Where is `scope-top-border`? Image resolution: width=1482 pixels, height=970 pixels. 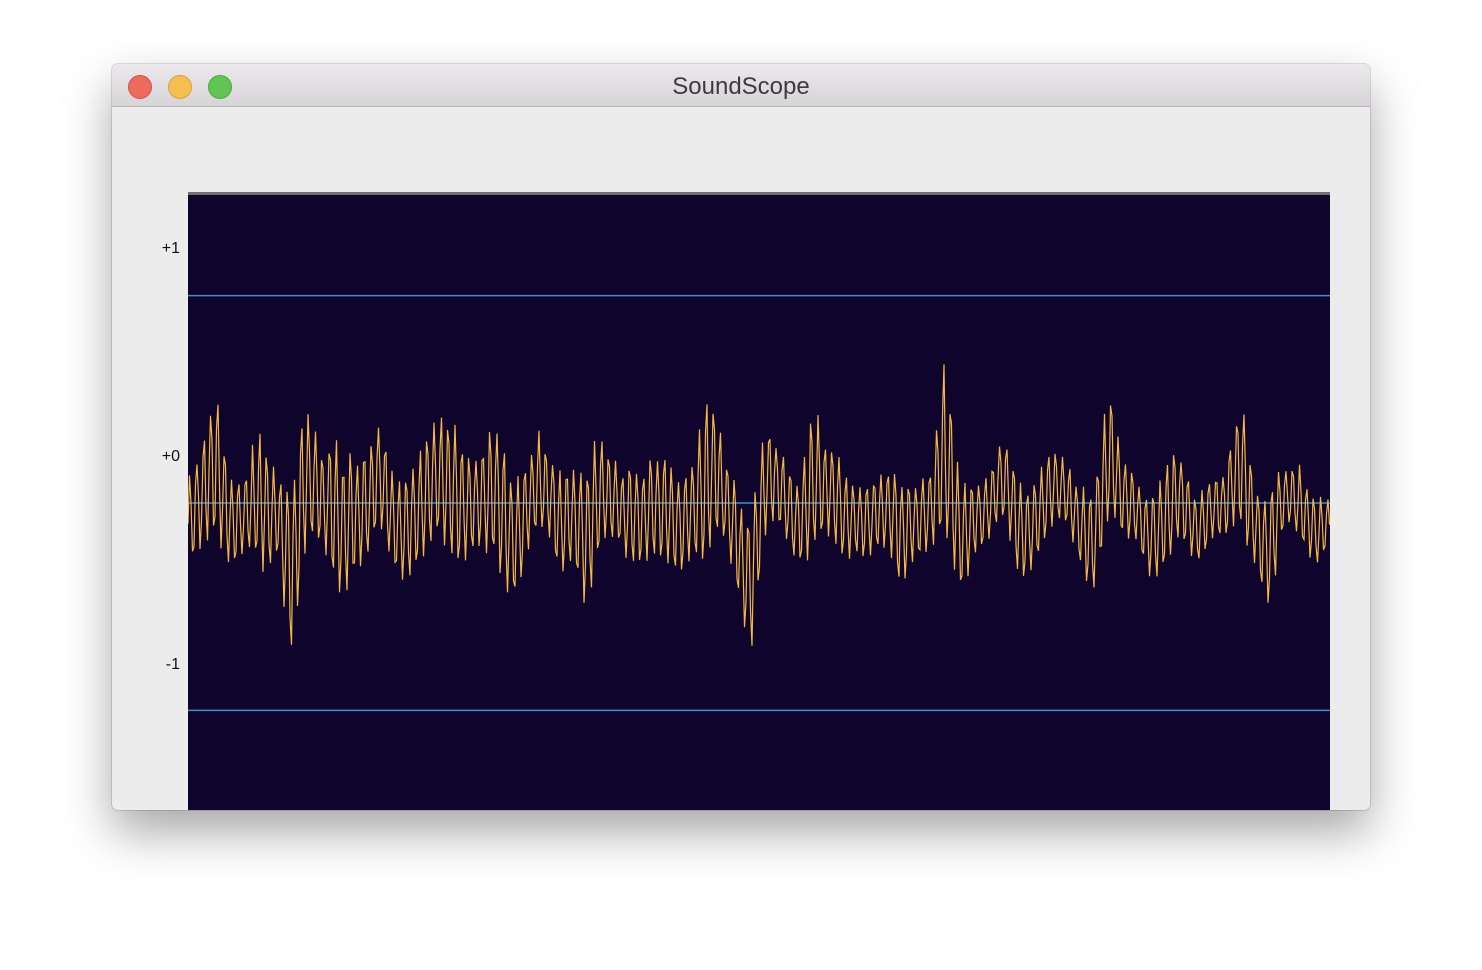 scope-top-border is located at coordinates (759, 193).